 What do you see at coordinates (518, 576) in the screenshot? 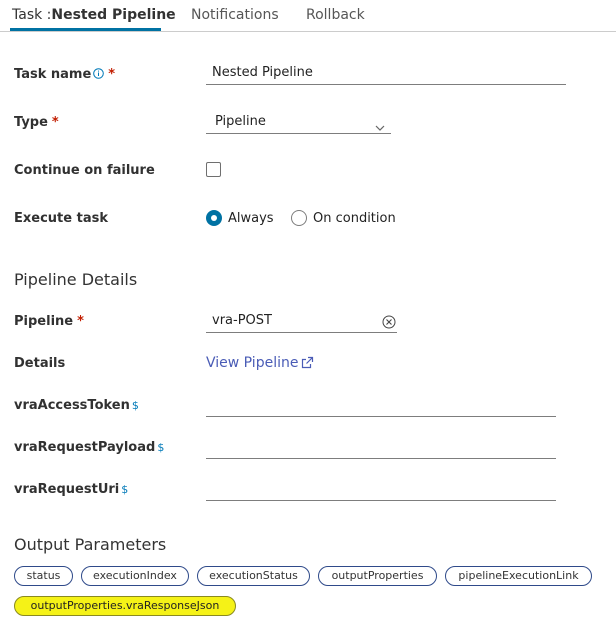
I see `output-param-pill: pipelineExecutionLink` at bounding box center [518, 576].